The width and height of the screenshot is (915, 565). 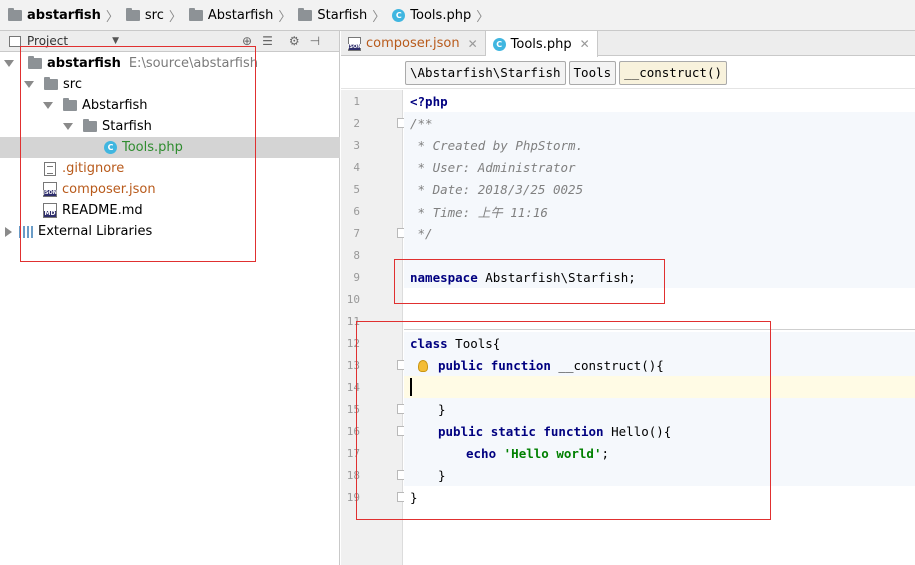 I want to click on line-number: 11, so click(x=353, y=321).